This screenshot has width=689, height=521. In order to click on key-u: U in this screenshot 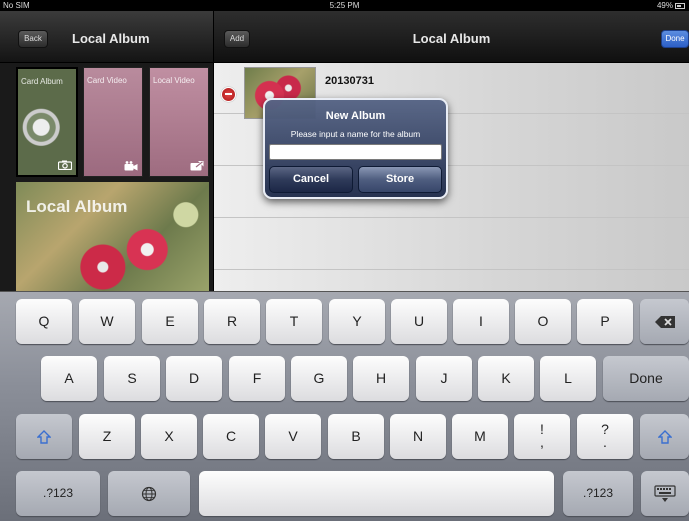, I will do `click(419, 321)`.